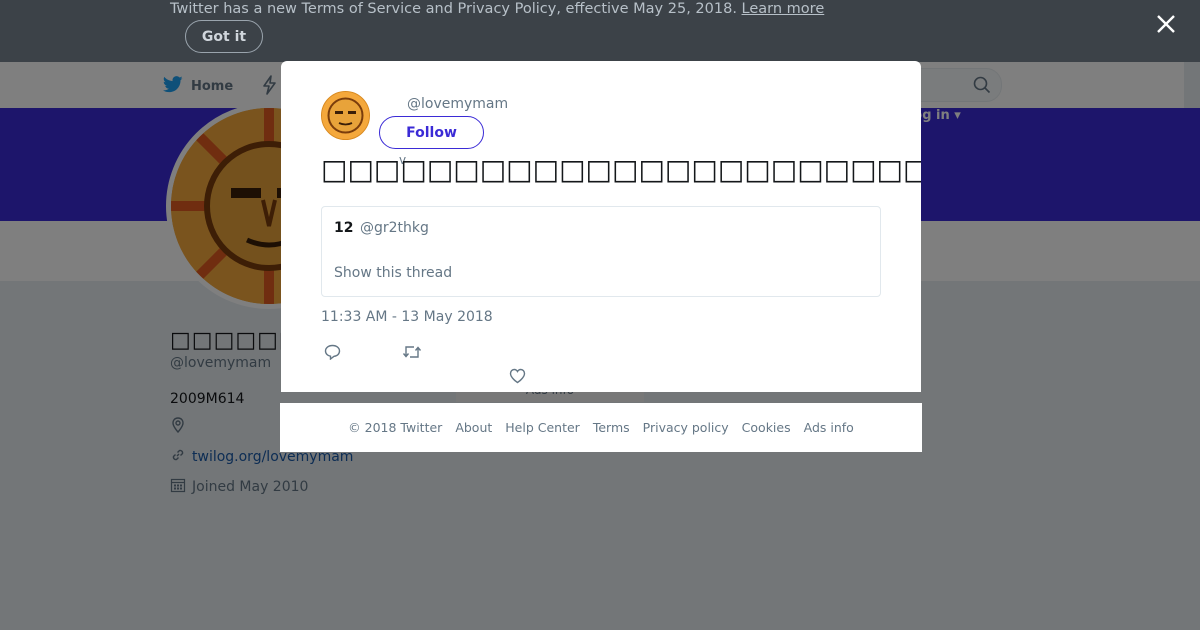  I want to click on footer-copyright: © 2018 Twitter, so click(395, 427).